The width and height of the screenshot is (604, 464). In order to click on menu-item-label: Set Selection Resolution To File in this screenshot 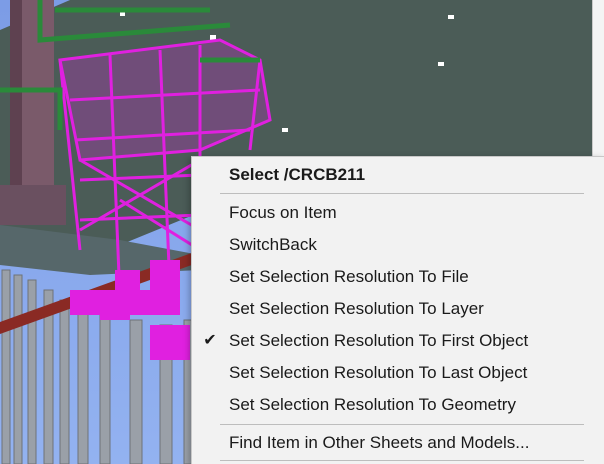, I will do `click(349, 276)`.